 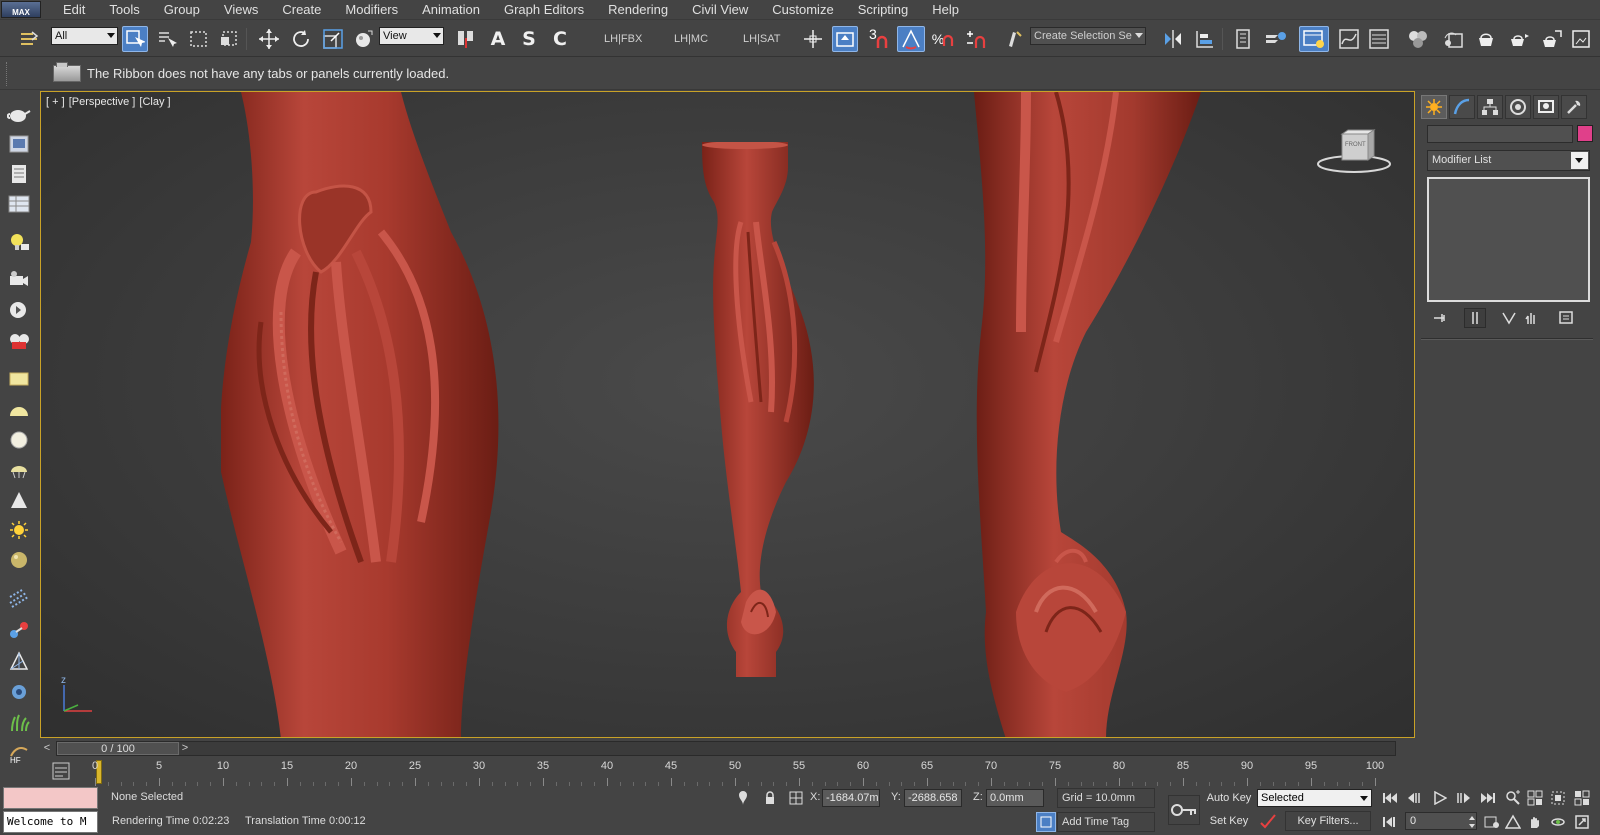 I want to click on rendered-frame-window-icon, so click(x=1486, y=39).